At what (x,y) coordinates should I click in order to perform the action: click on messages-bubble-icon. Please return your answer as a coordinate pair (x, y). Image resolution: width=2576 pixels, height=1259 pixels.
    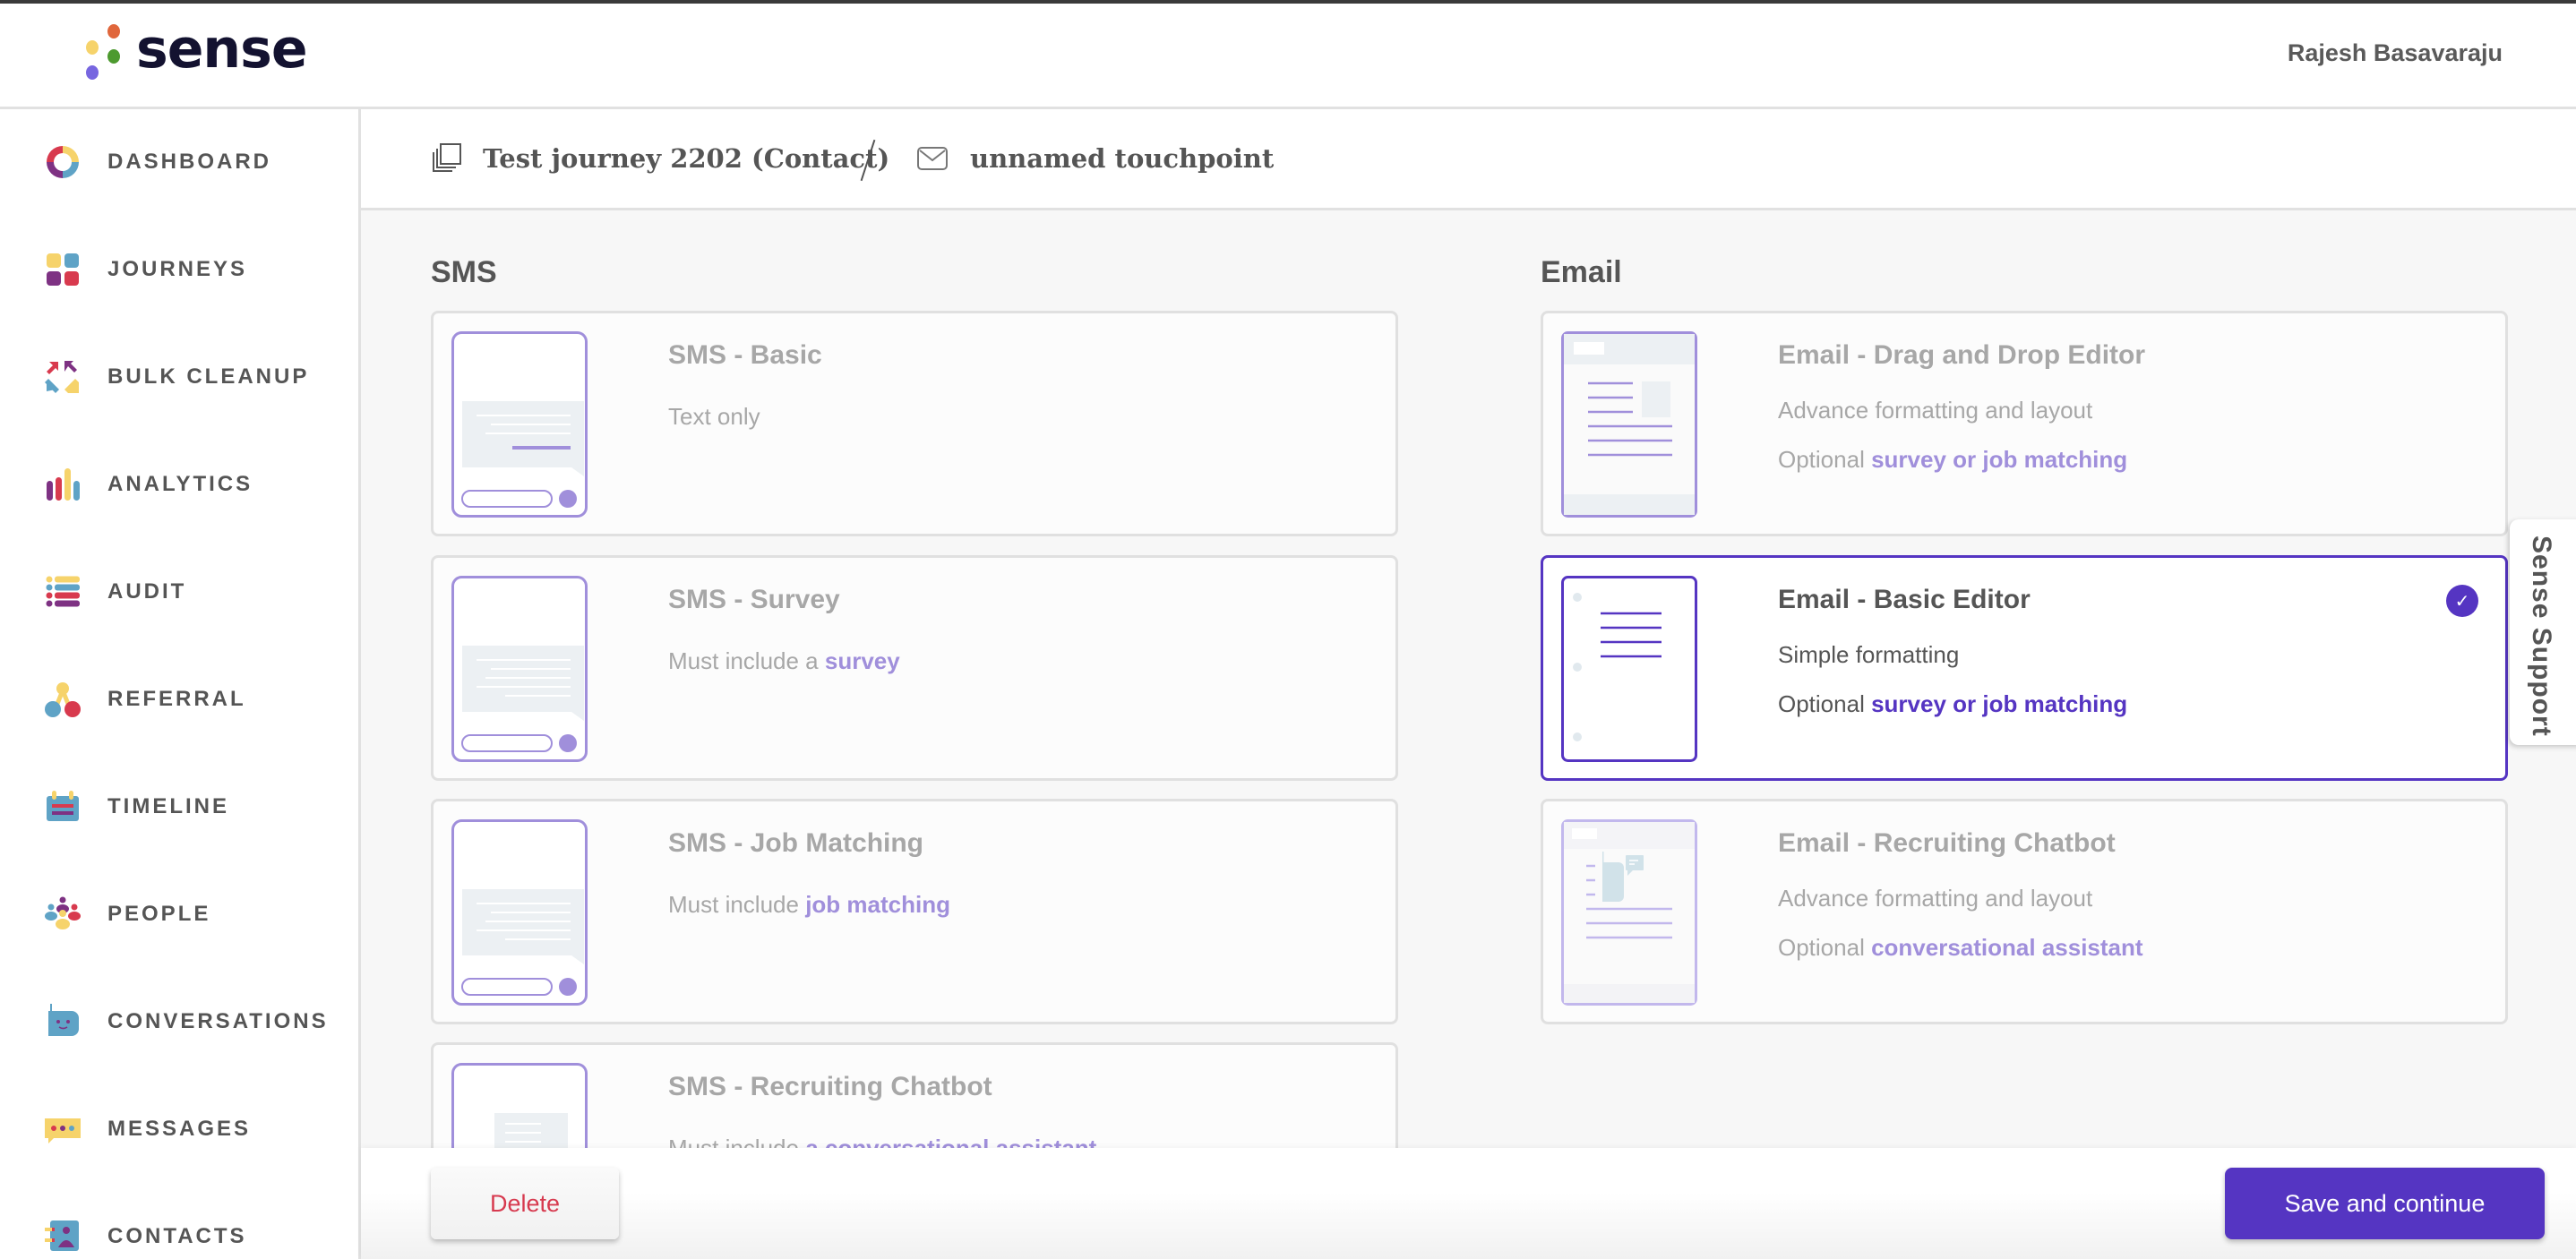
    Looking at the image, I should click on (63, 1130).